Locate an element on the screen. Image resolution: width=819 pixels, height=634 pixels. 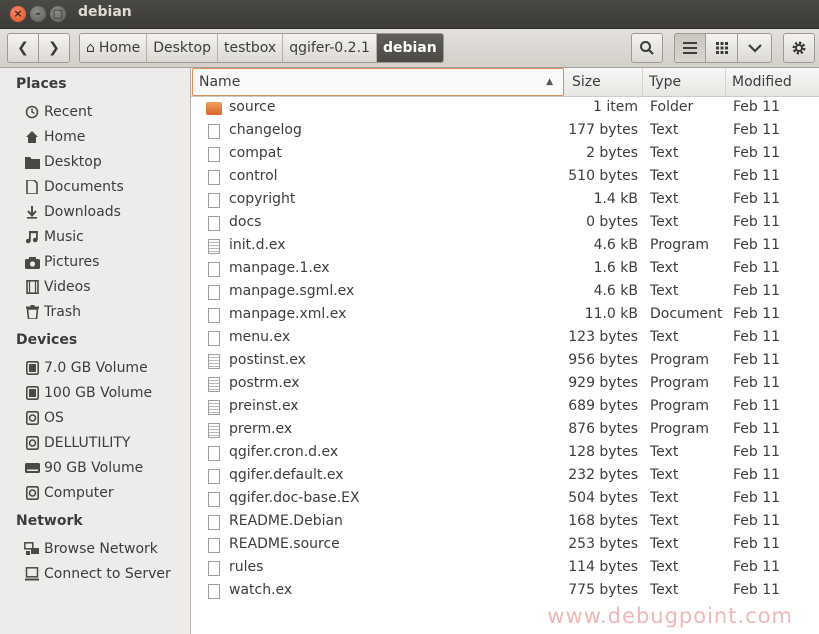
home-icon is located at coordinates (32, 137).